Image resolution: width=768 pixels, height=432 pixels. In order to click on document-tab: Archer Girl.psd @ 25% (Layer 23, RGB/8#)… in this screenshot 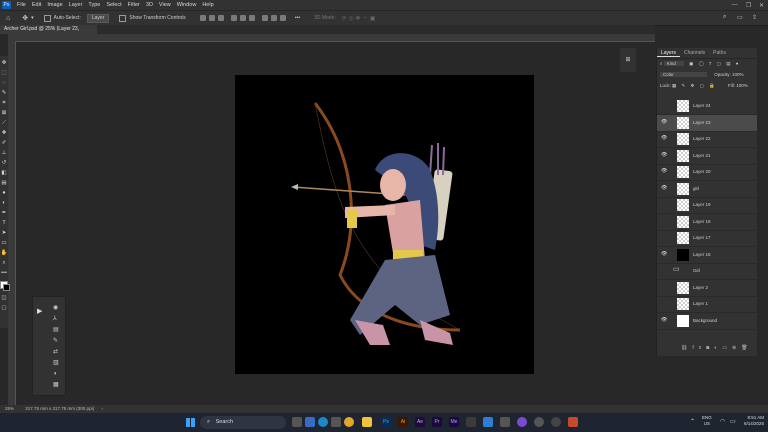, I will do `click(48, 33)`.